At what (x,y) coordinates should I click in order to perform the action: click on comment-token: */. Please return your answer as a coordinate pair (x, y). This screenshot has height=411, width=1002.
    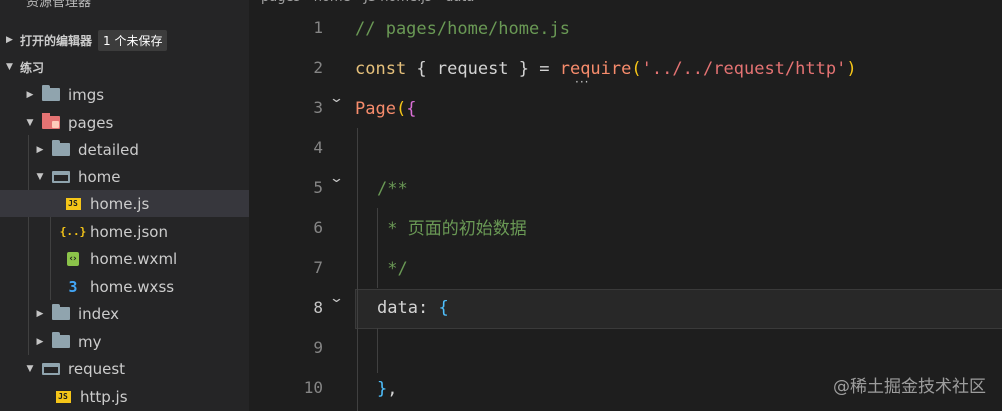
    Looking at the image, I should click on (392, 269).